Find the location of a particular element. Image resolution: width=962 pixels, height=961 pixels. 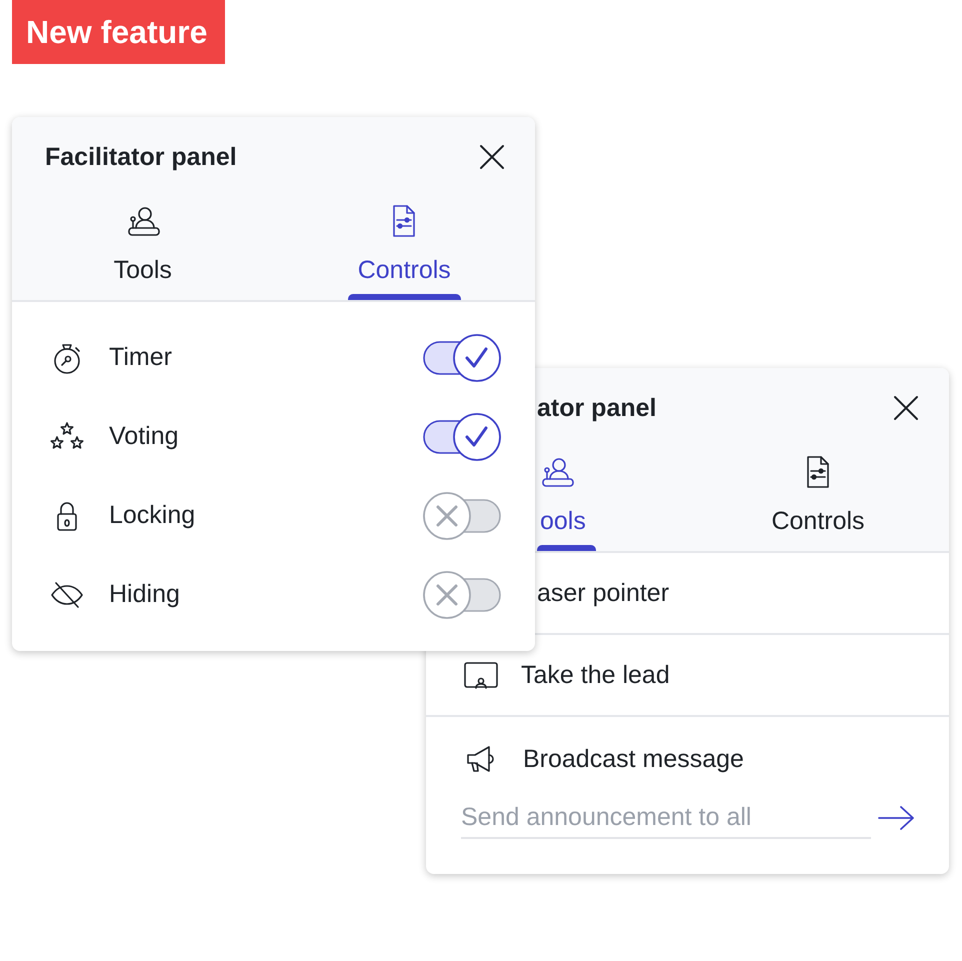

control-label: Timer is located at coordinates (141, 357).